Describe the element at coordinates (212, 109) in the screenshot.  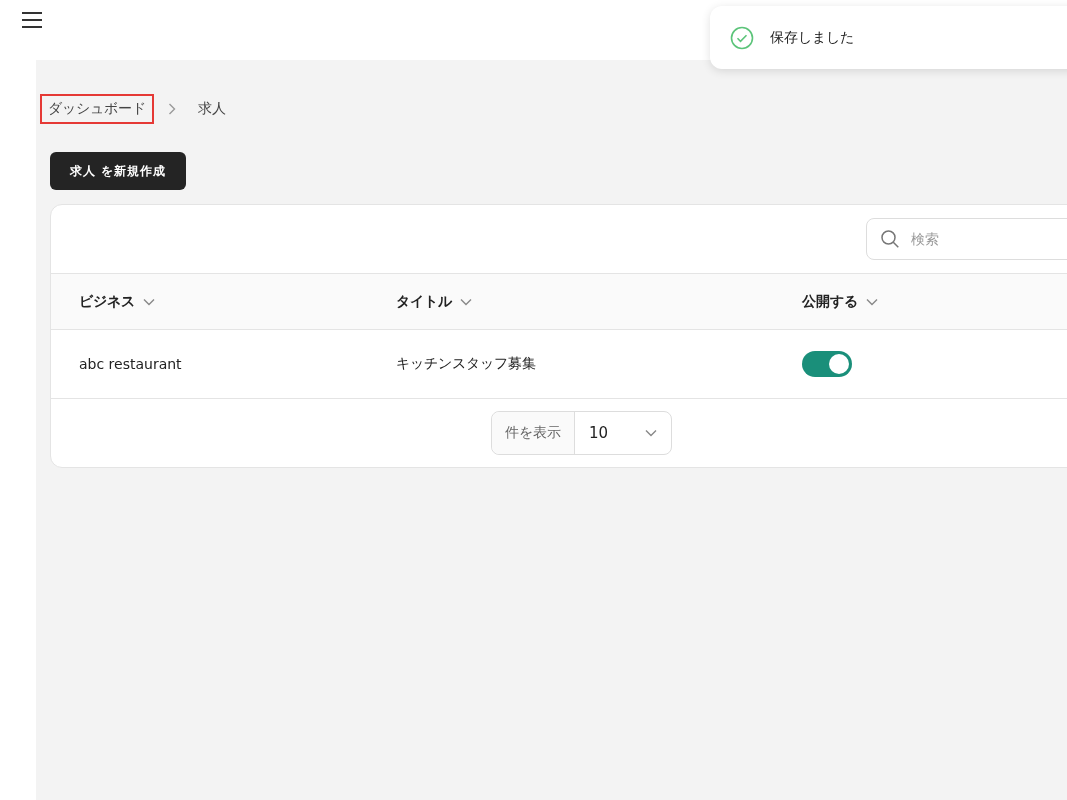
I see `breadcrumb-link: 求人` at that location.